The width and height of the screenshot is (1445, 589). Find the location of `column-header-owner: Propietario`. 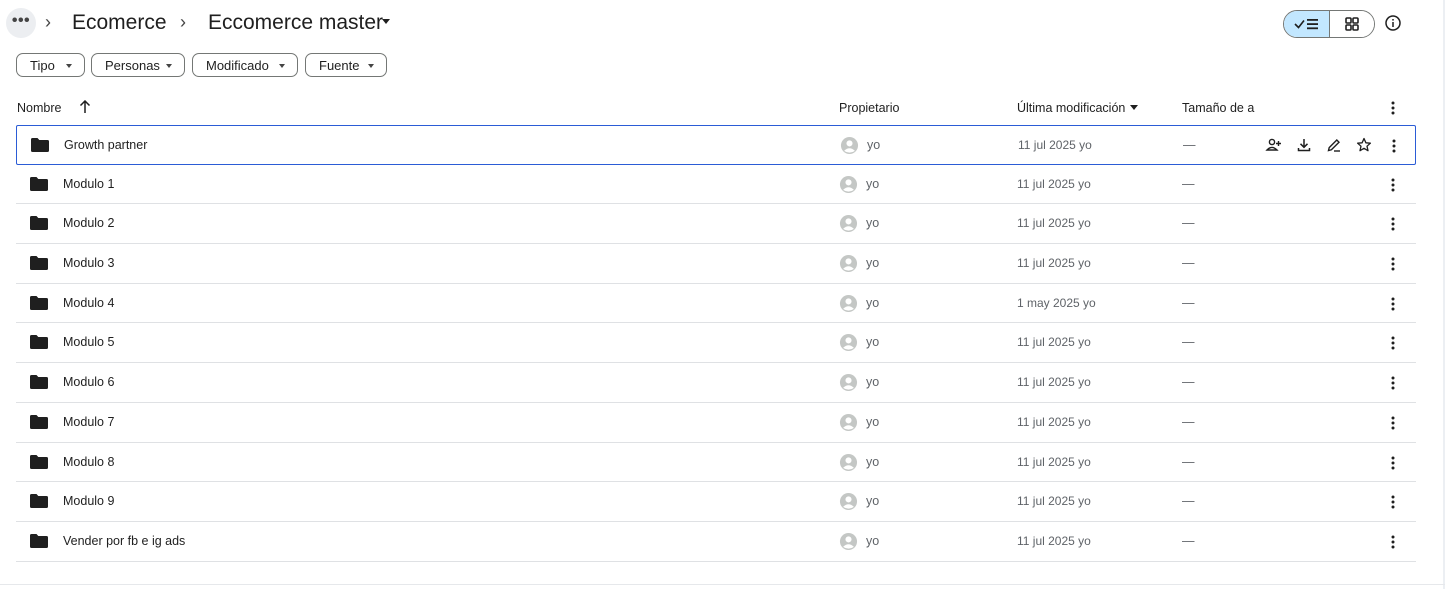

column-header-owner: Propietario is located at coordinates (869, 108).